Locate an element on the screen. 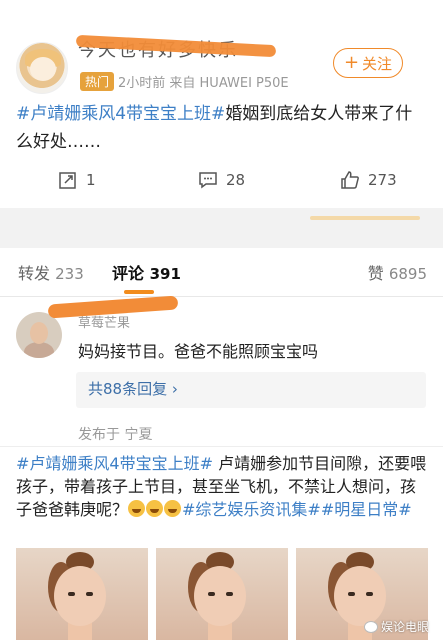  plus-icon: + is located at coordinates (351, 62).